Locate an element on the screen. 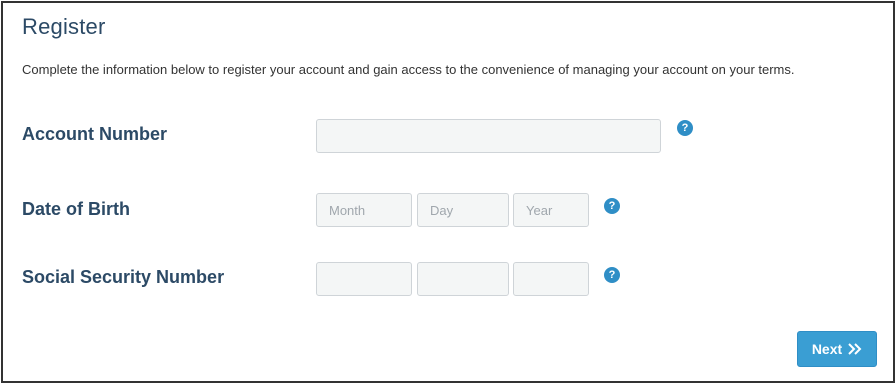 Image resolution: width=896 pixels, height=384 pixels. dob-day-input is located at coordinates (463, 210).